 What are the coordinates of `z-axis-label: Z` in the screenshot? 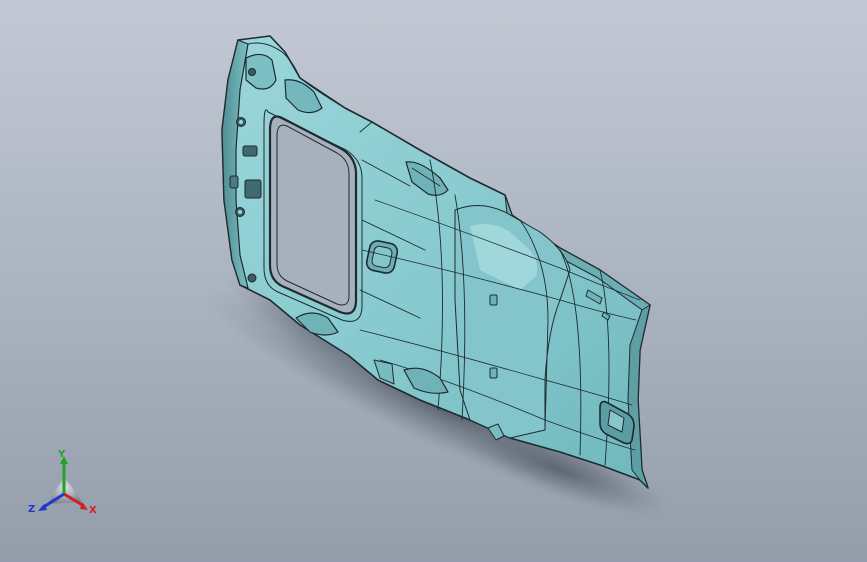 It's located at (32, 509).